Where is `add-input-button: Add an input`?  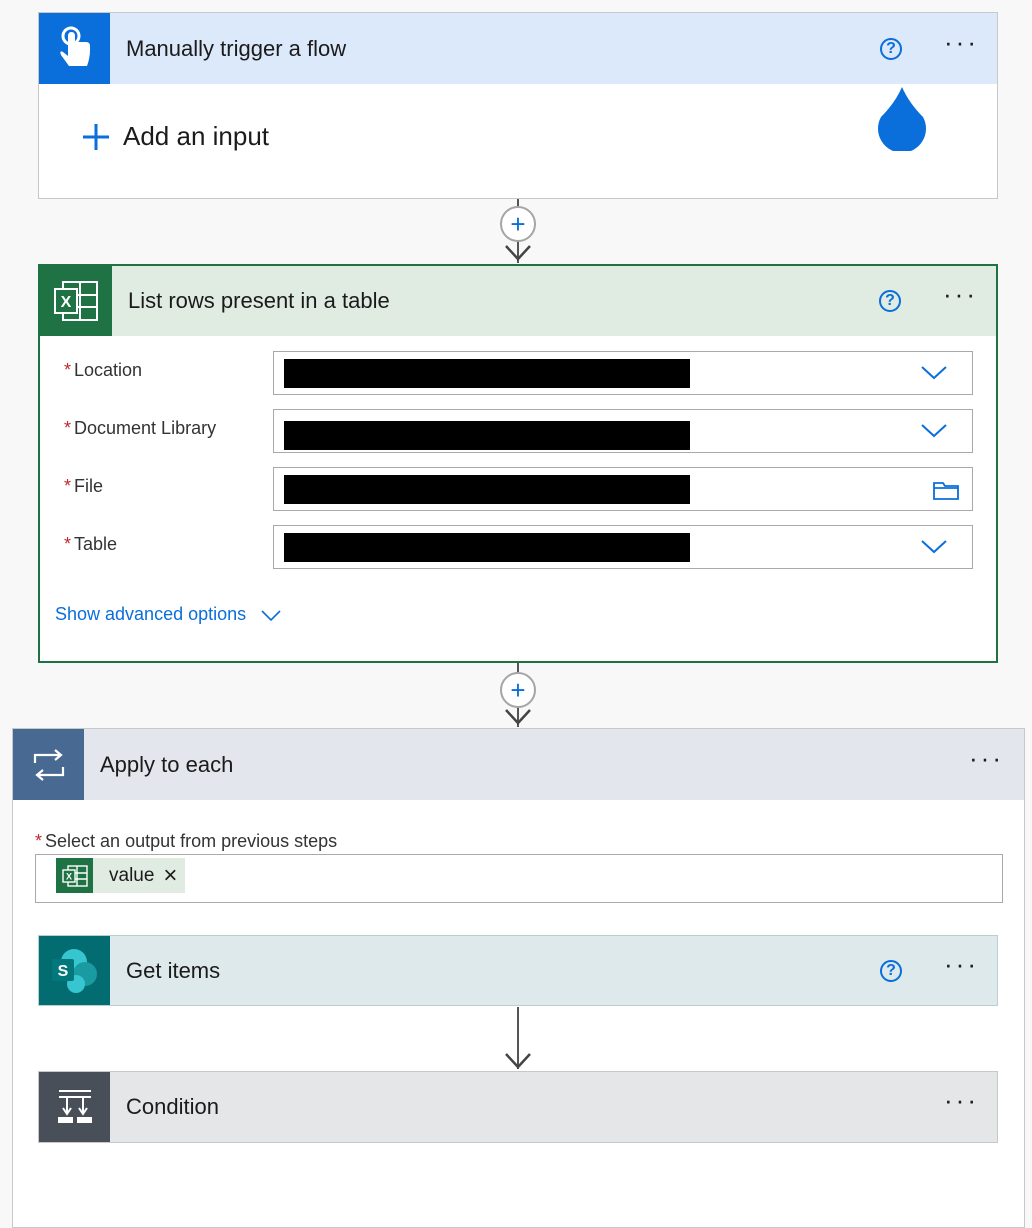
add-input-button: Add an input is located at coordinates (175, 136).